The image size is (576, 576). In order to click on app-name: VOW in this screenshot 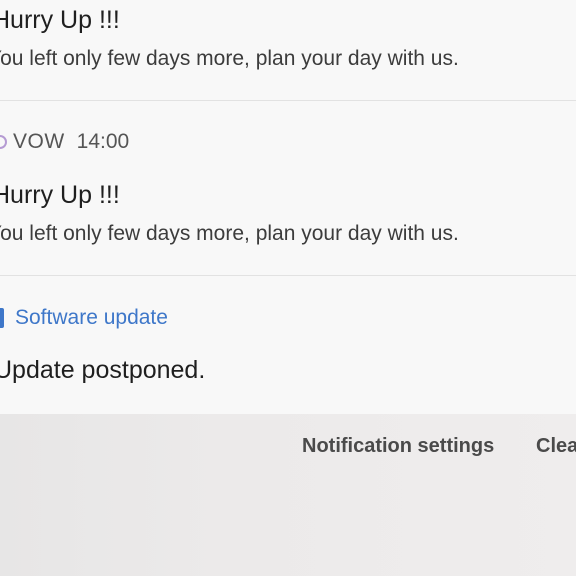, I will do `click(39, 141)`.